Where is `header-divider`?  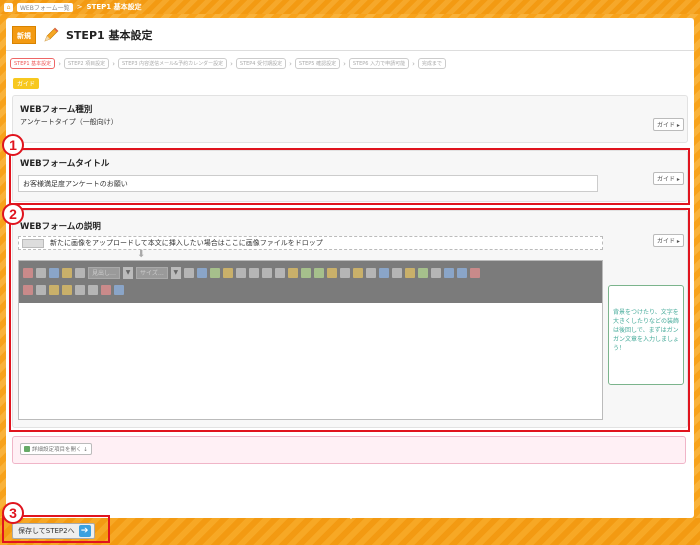 header-divider is located at coordinates (350, 50).